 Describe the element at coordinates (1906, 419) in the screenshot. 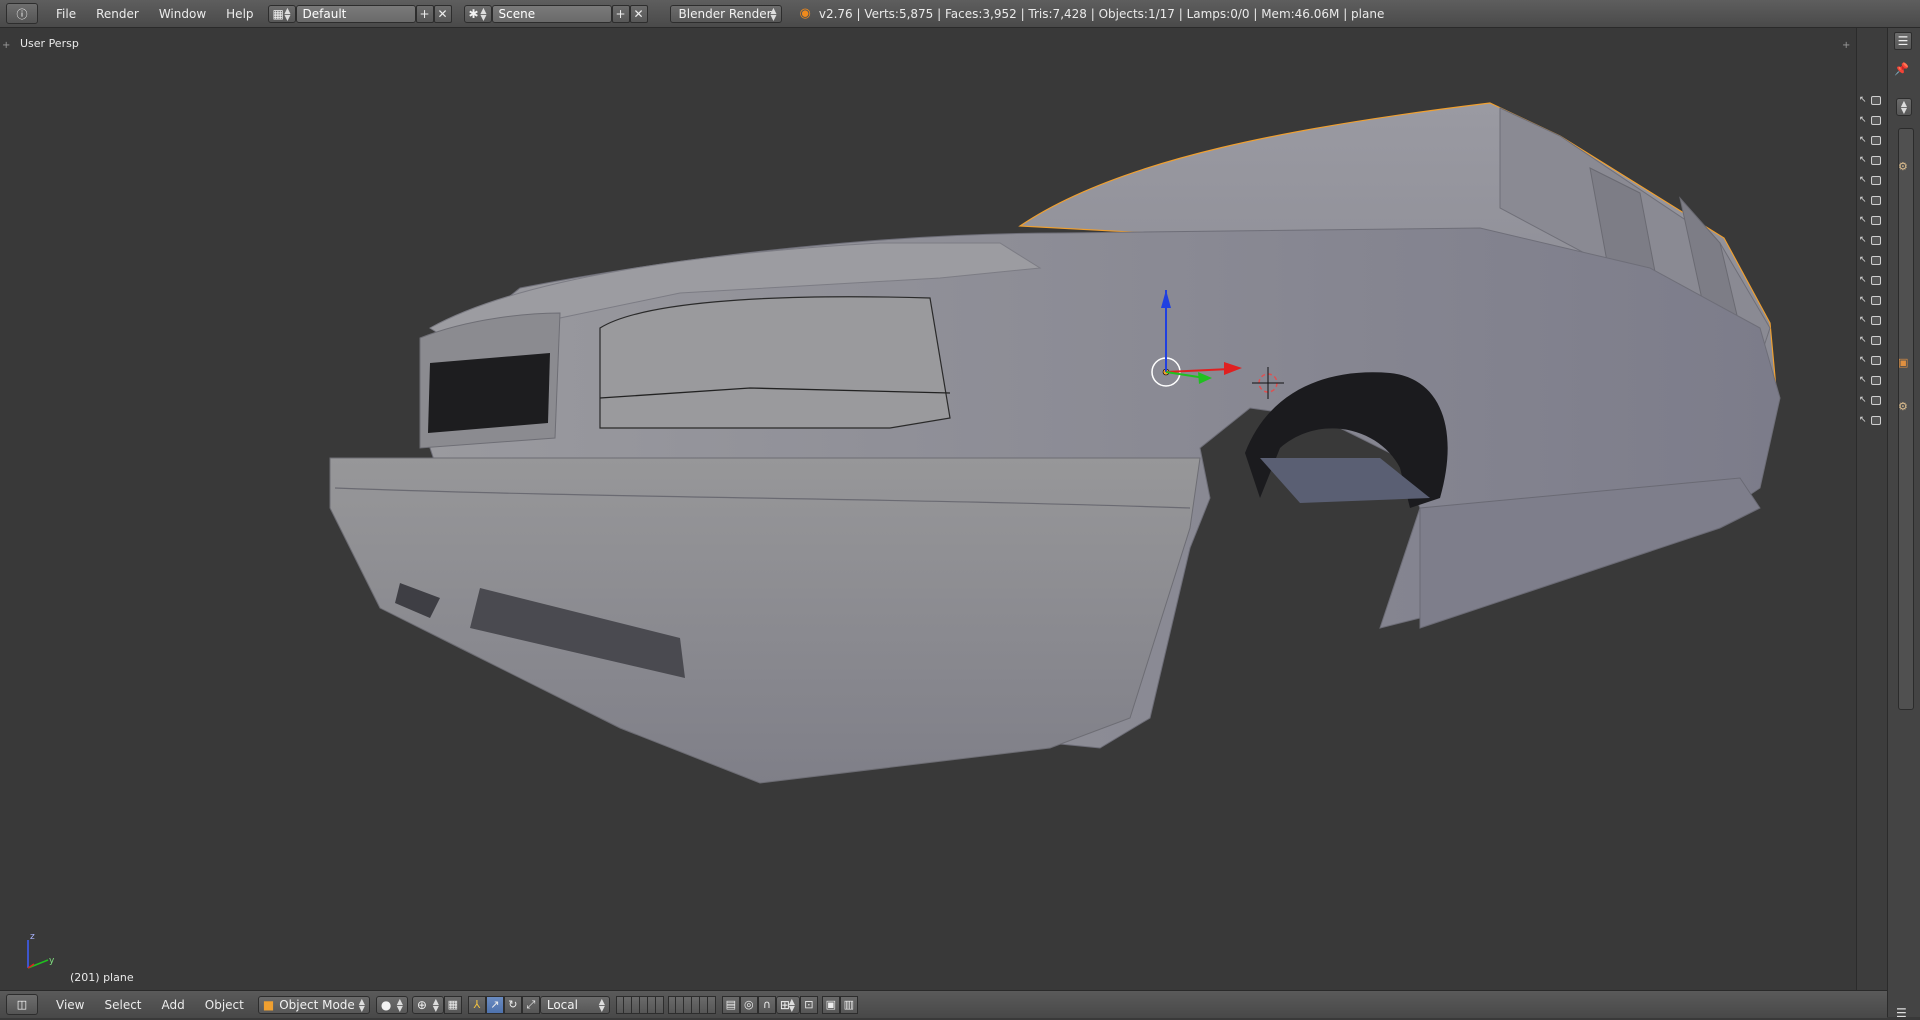

I see `properties-scrollbar` at that location.